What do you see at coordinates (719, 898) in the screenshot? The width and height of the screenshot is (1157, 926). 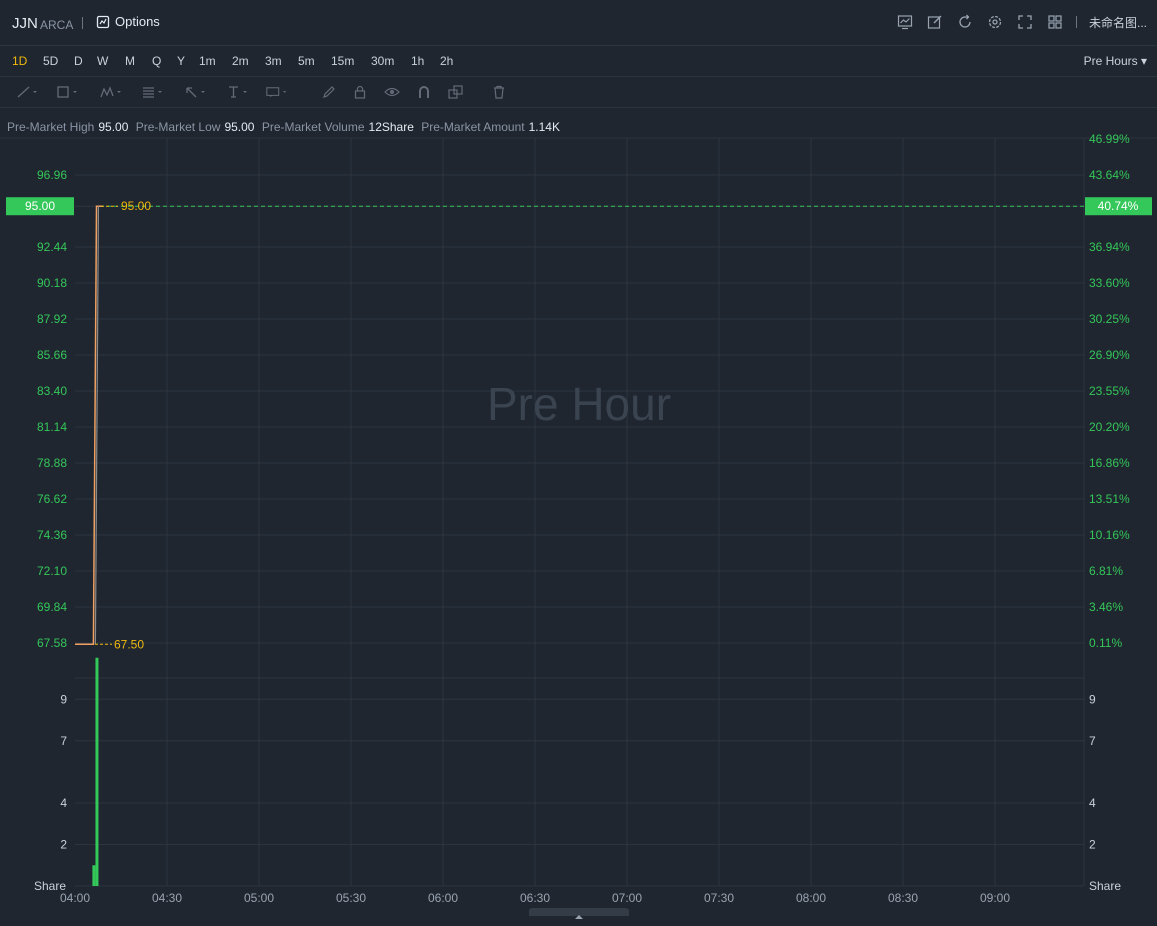 I see `x-tick-label: 07:30` at bounding box center [719, 898].